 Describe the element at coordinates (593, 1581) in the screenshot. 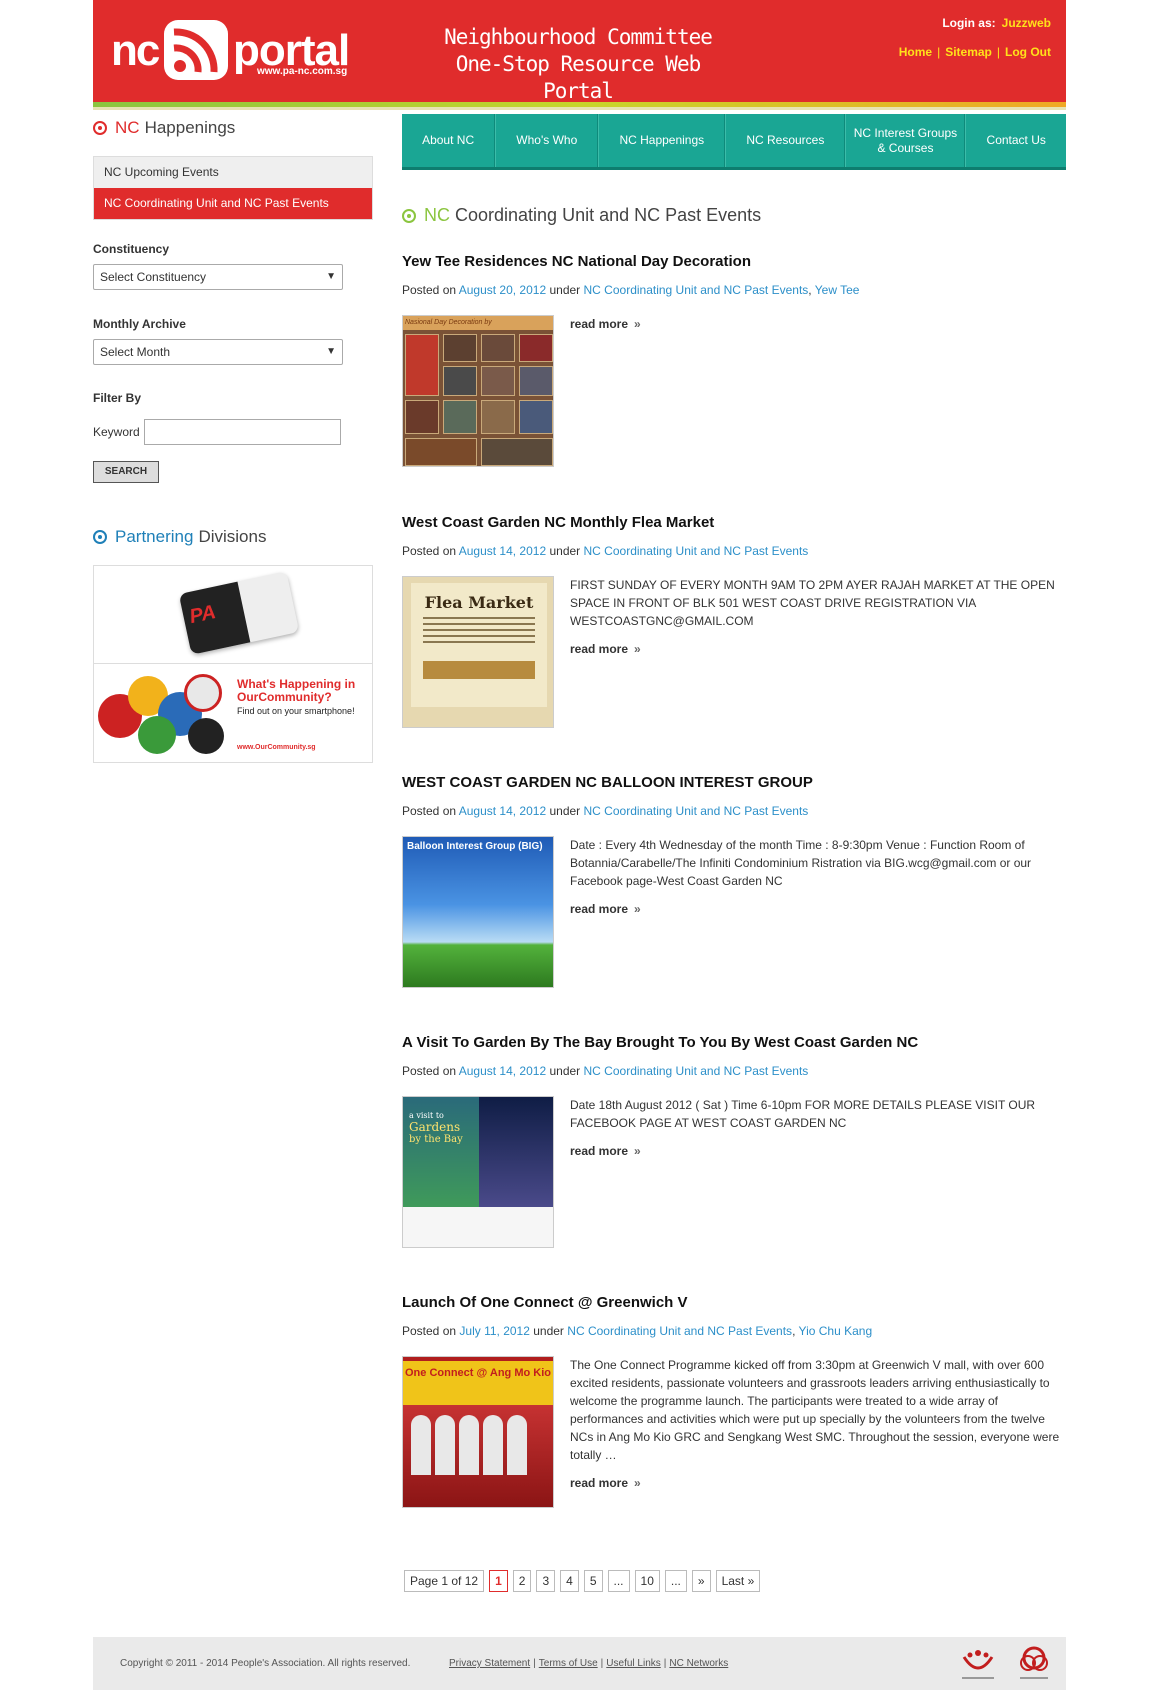

I see `page-link: 5` at that location.